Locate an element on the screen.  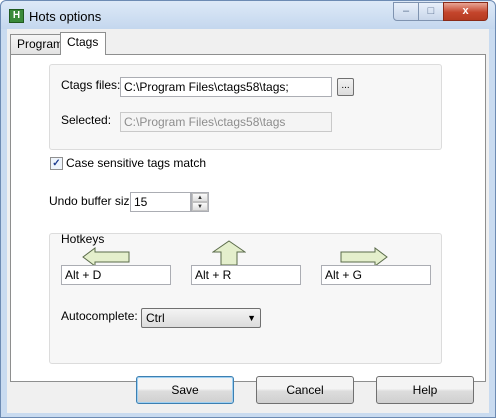
spin-down-icon: ▼ is located at coordinates (200, 206).